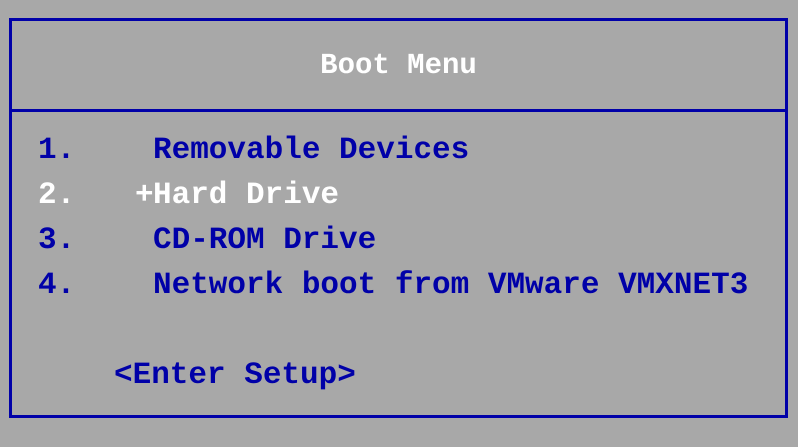  Describe the element at coordinates (246, 196) in the screenshot. I see `option-label: Hard Drive` at that location.